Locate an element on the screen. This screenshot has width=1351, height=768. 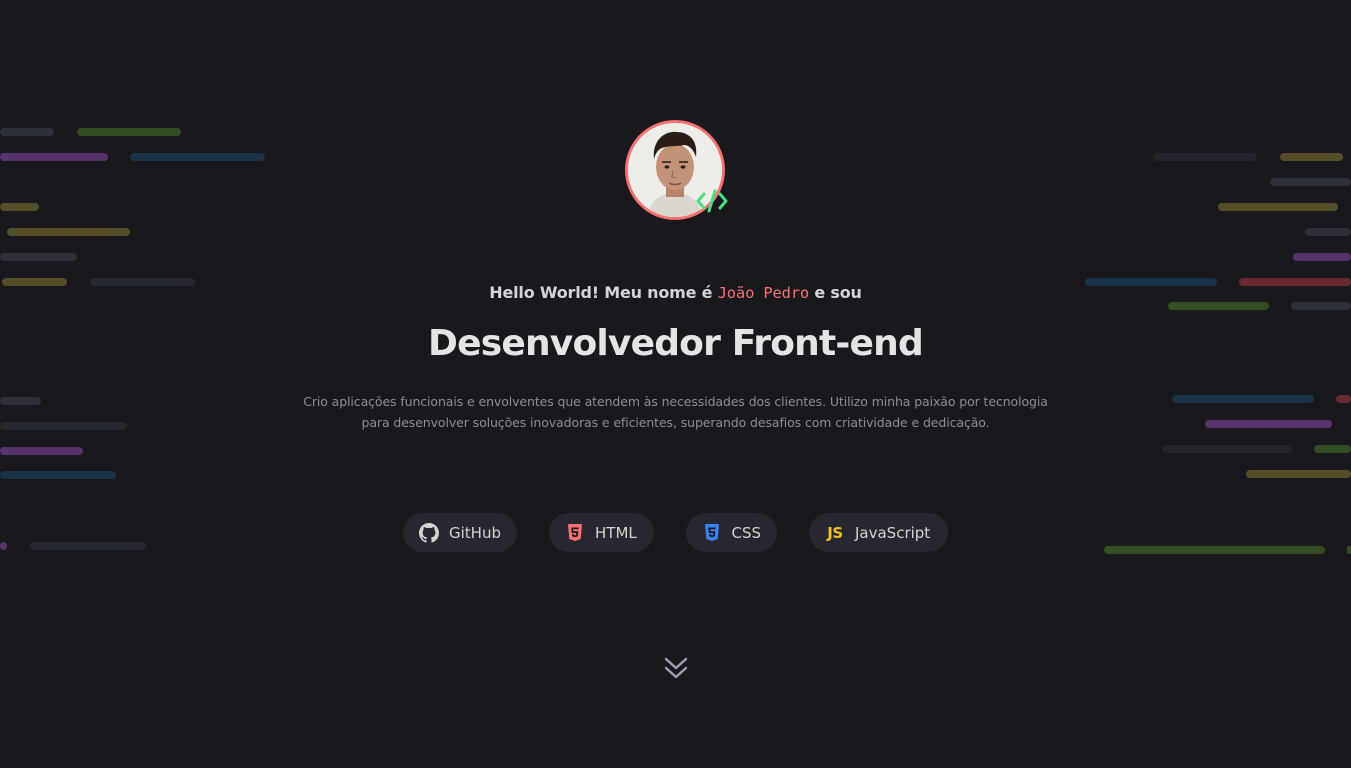
github-icon is located at coordinates (429, 532).